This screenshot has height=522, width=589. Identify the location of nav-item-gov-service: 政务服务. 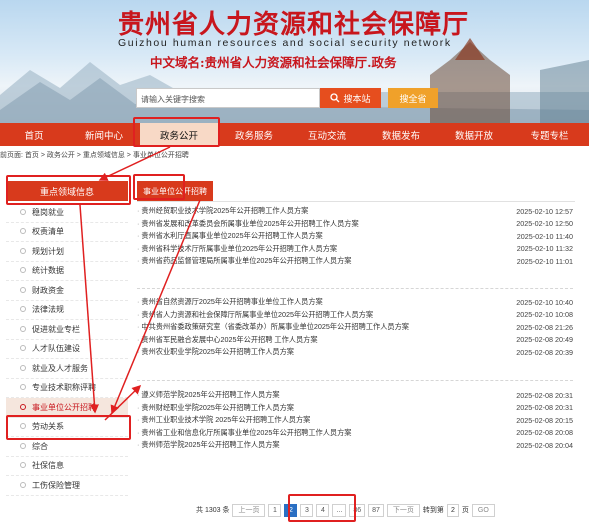
(254, 134).